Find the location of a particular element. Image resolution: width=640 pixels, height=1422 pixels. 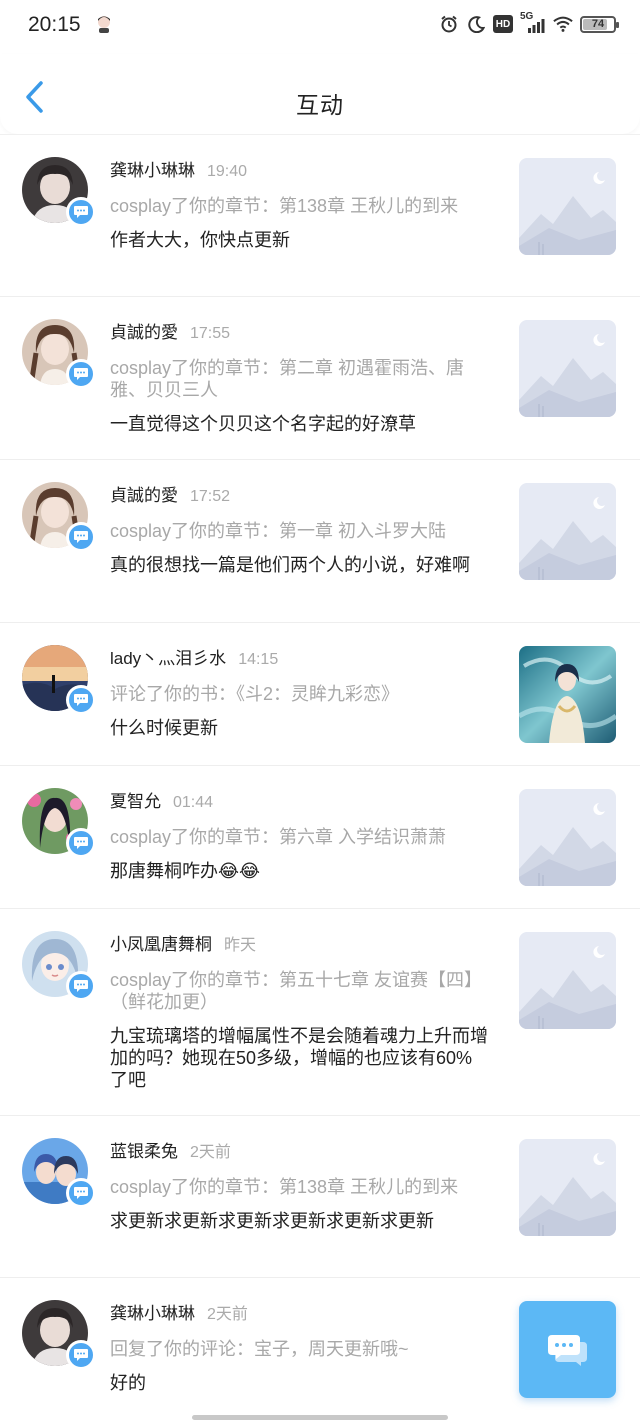

book-cover-image is located at coordinates (567, 694).